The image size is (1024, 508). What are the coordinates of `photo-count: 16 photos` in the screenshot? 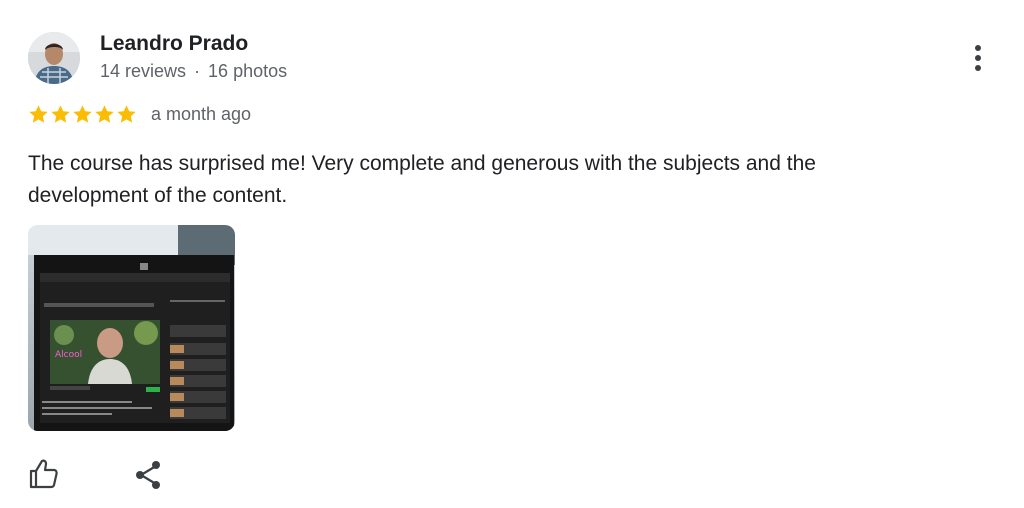 It's located at (248, 71).